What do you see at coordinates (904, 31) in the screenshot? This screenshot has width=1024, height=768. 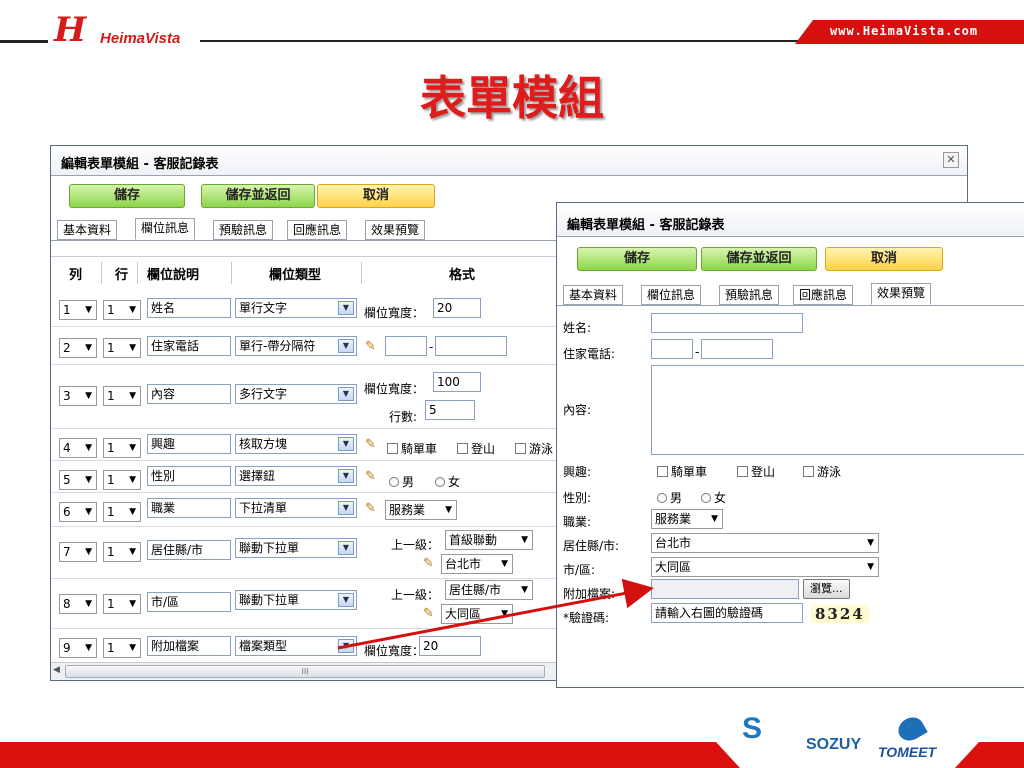 I see `site-url: www.HeimaVista.com` at bounding box center [904, 31].